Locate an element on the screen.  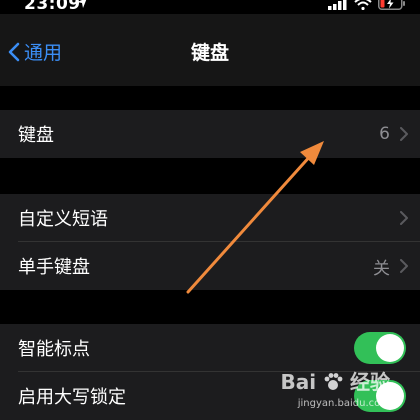
wifi-icon is located at coordinates (363, 5).